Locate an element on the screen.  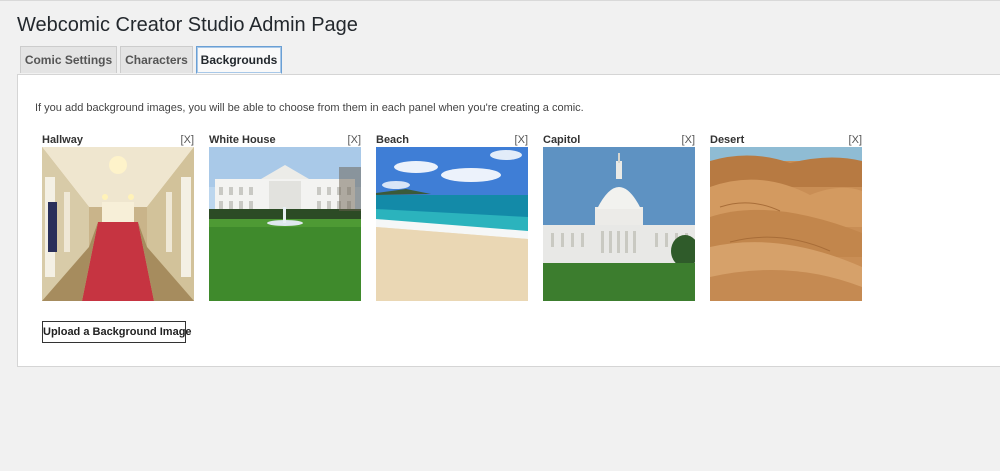
upload-background-button: Upload a Background Image is located at coordinates (117, 332).